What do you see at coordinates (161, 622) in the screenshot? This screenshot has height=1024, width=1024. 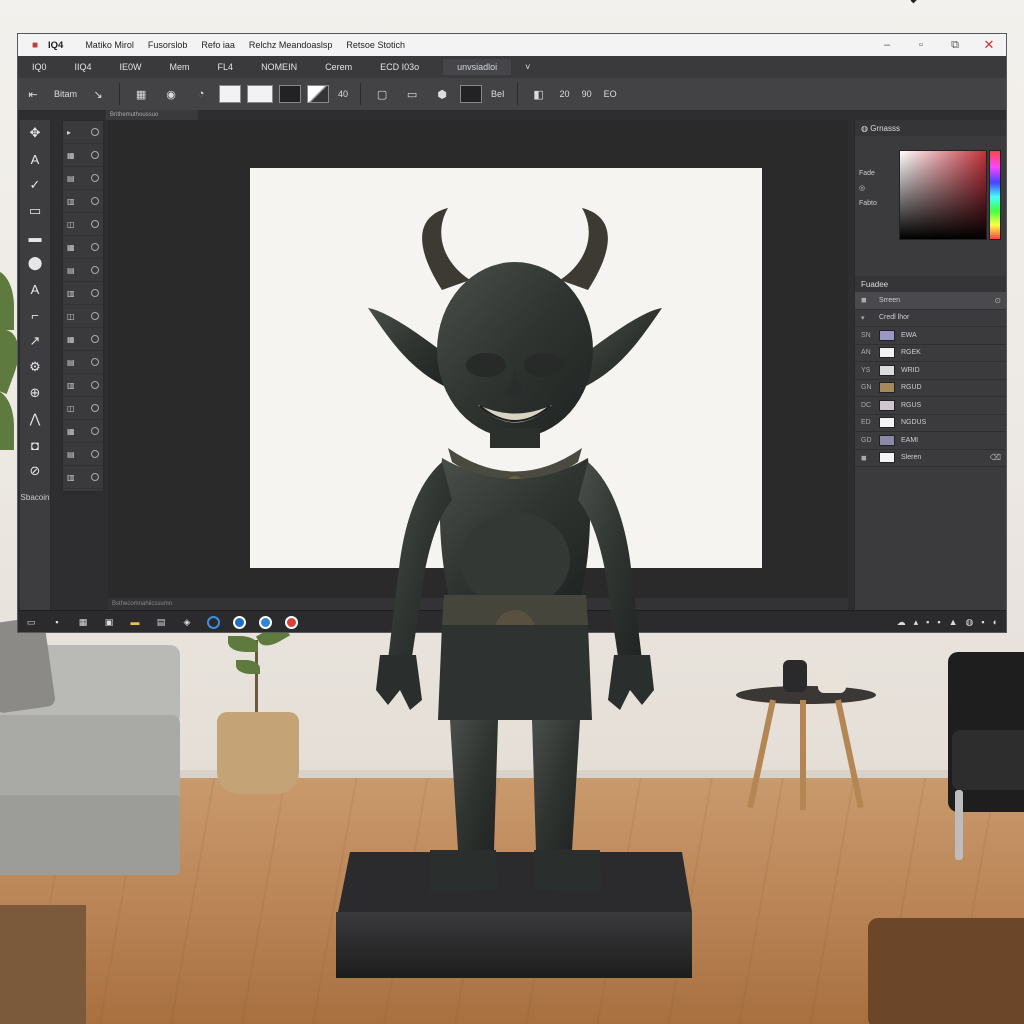 I see `document-icon: ▤` at bounding box center [161, 622].